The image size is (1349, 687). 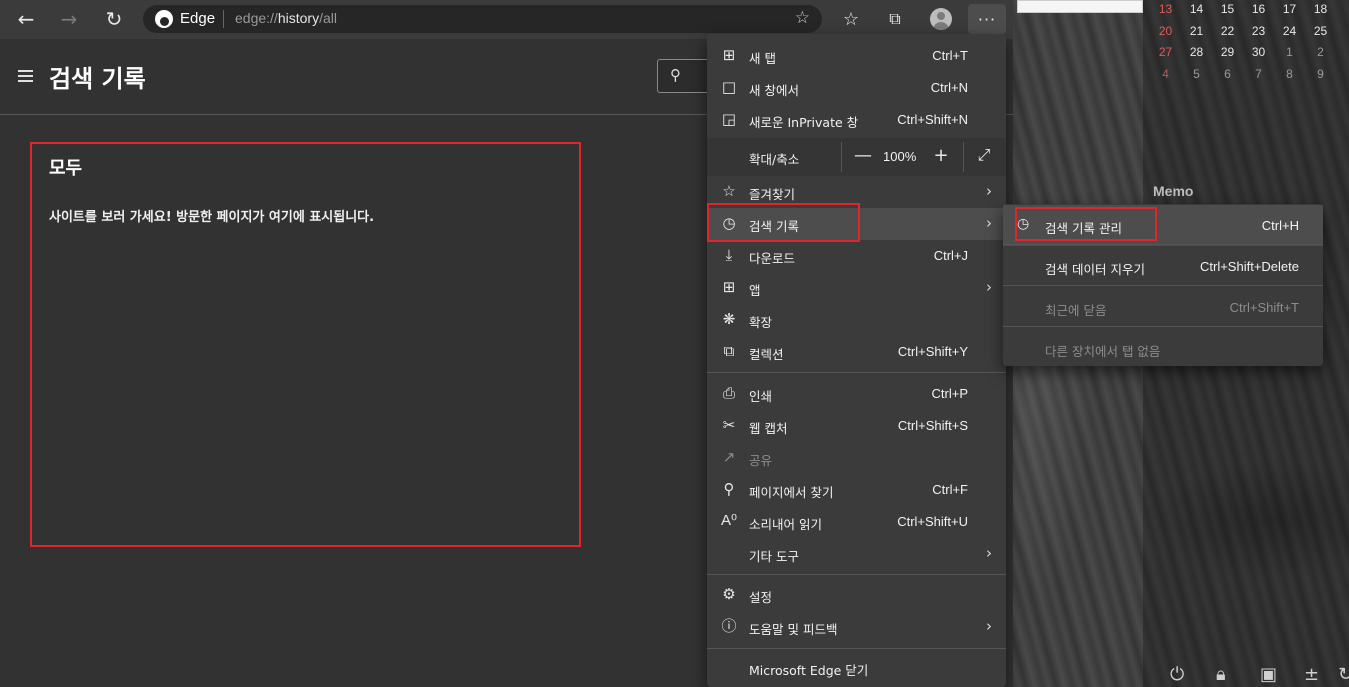 I want to click on calendar-day: 24, so click(x=1289, y=35).